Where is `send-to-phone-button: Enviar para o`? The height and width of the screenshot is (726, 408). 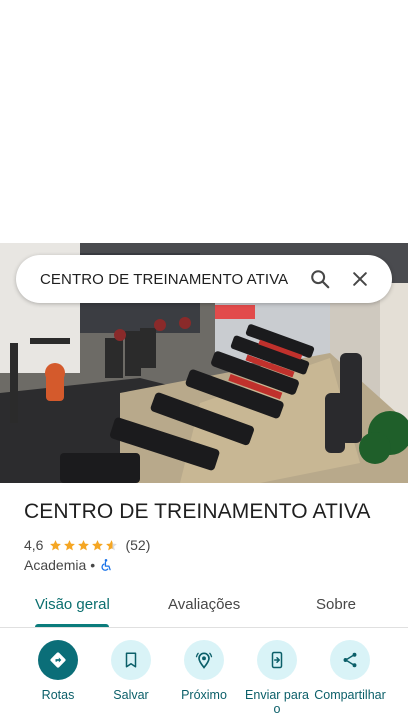
send-to-phone-button: Enviar para o is located at coordinates (277, 678).